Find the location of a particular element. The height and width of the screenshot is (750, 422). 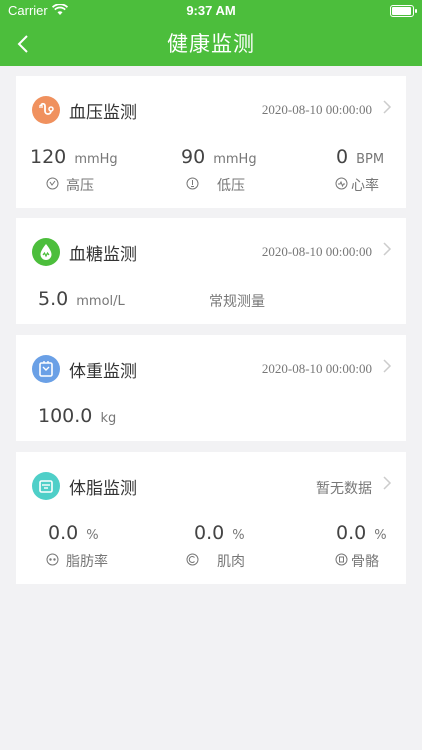

systolic-label: 高压 is located at coordinates (80, 186).